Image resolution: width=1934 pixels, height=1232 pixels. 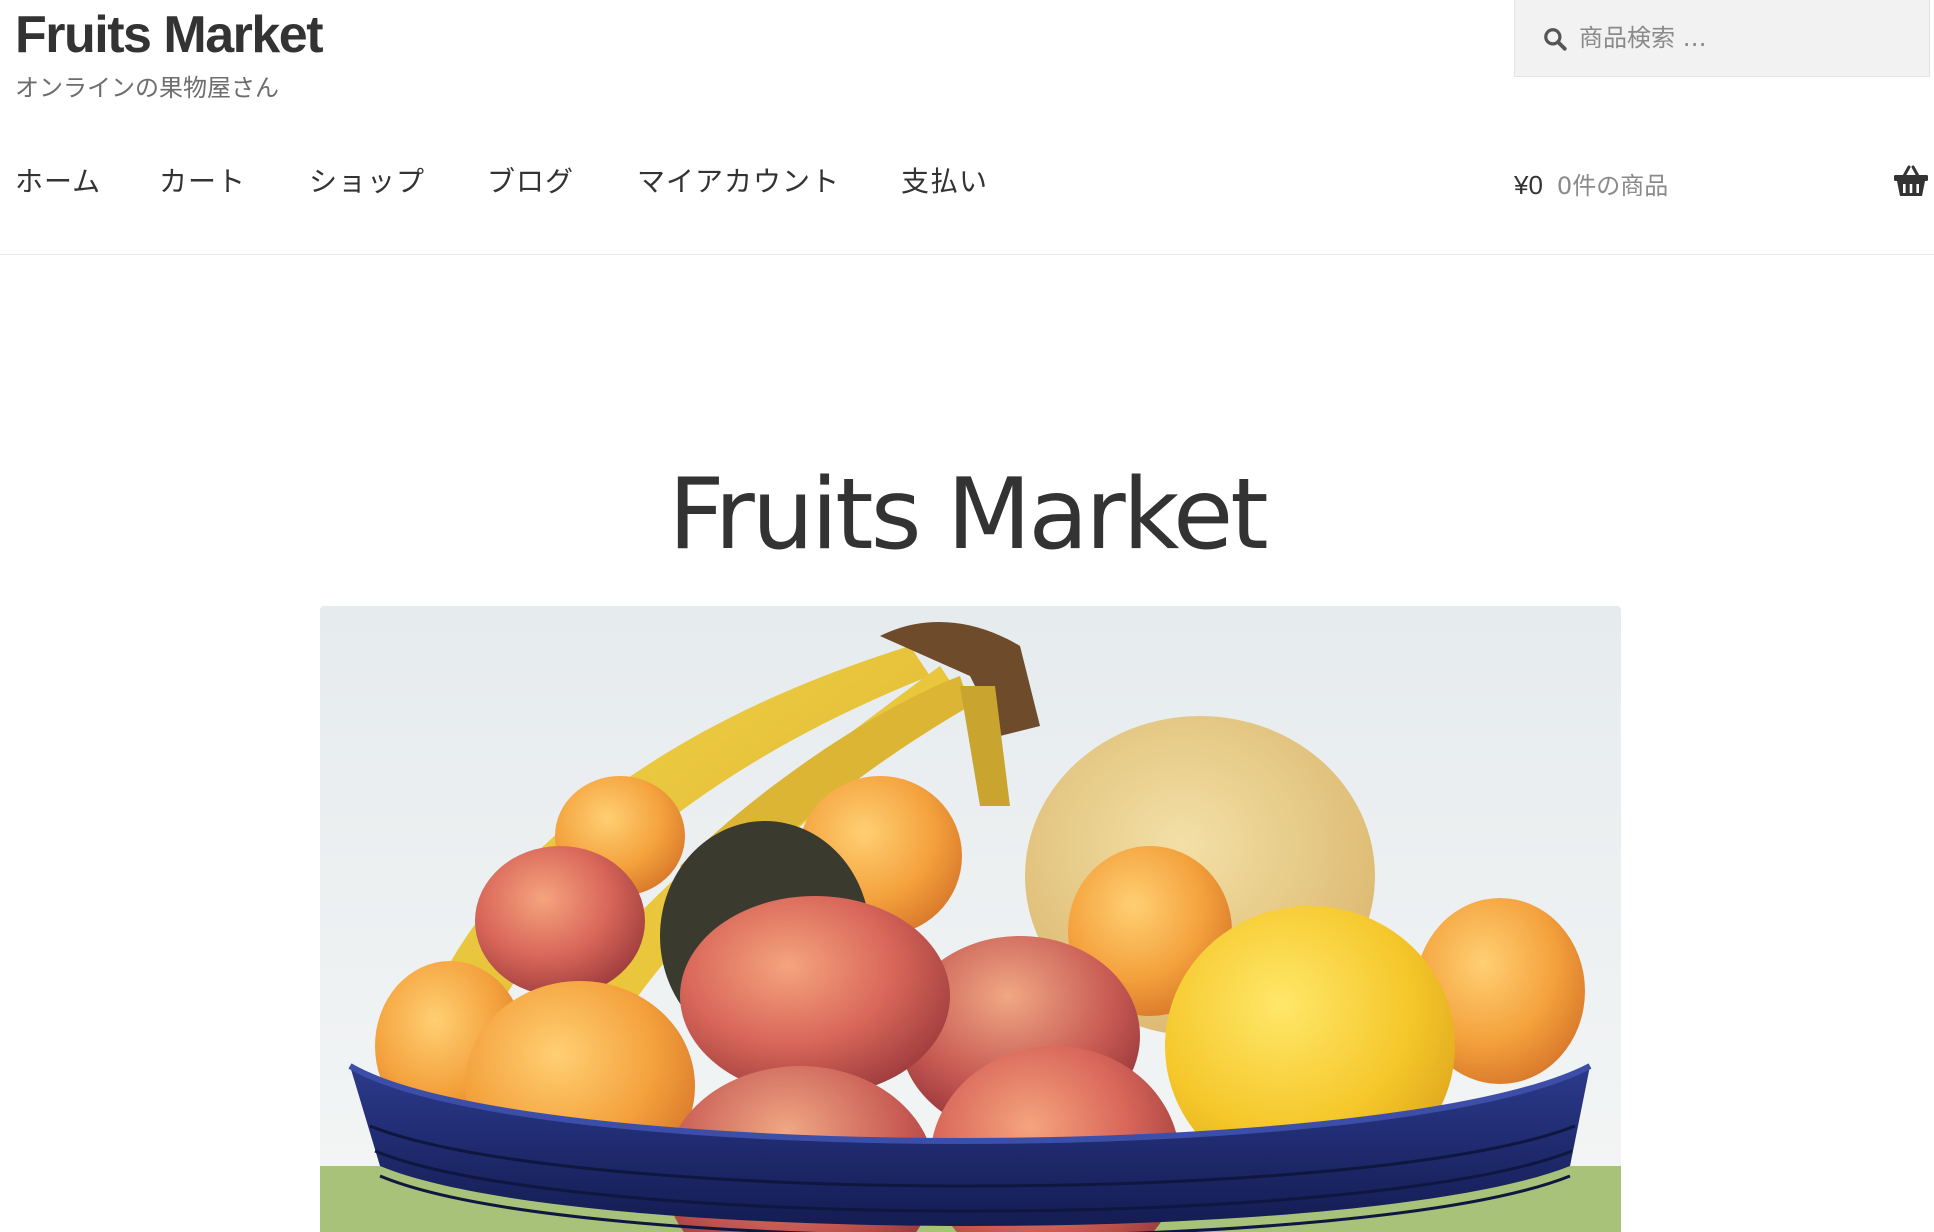 What do you see at coordinates (968, 515) in the screenshot?
I see `page-title: Fruits Market` at bounding box center [968, 515].